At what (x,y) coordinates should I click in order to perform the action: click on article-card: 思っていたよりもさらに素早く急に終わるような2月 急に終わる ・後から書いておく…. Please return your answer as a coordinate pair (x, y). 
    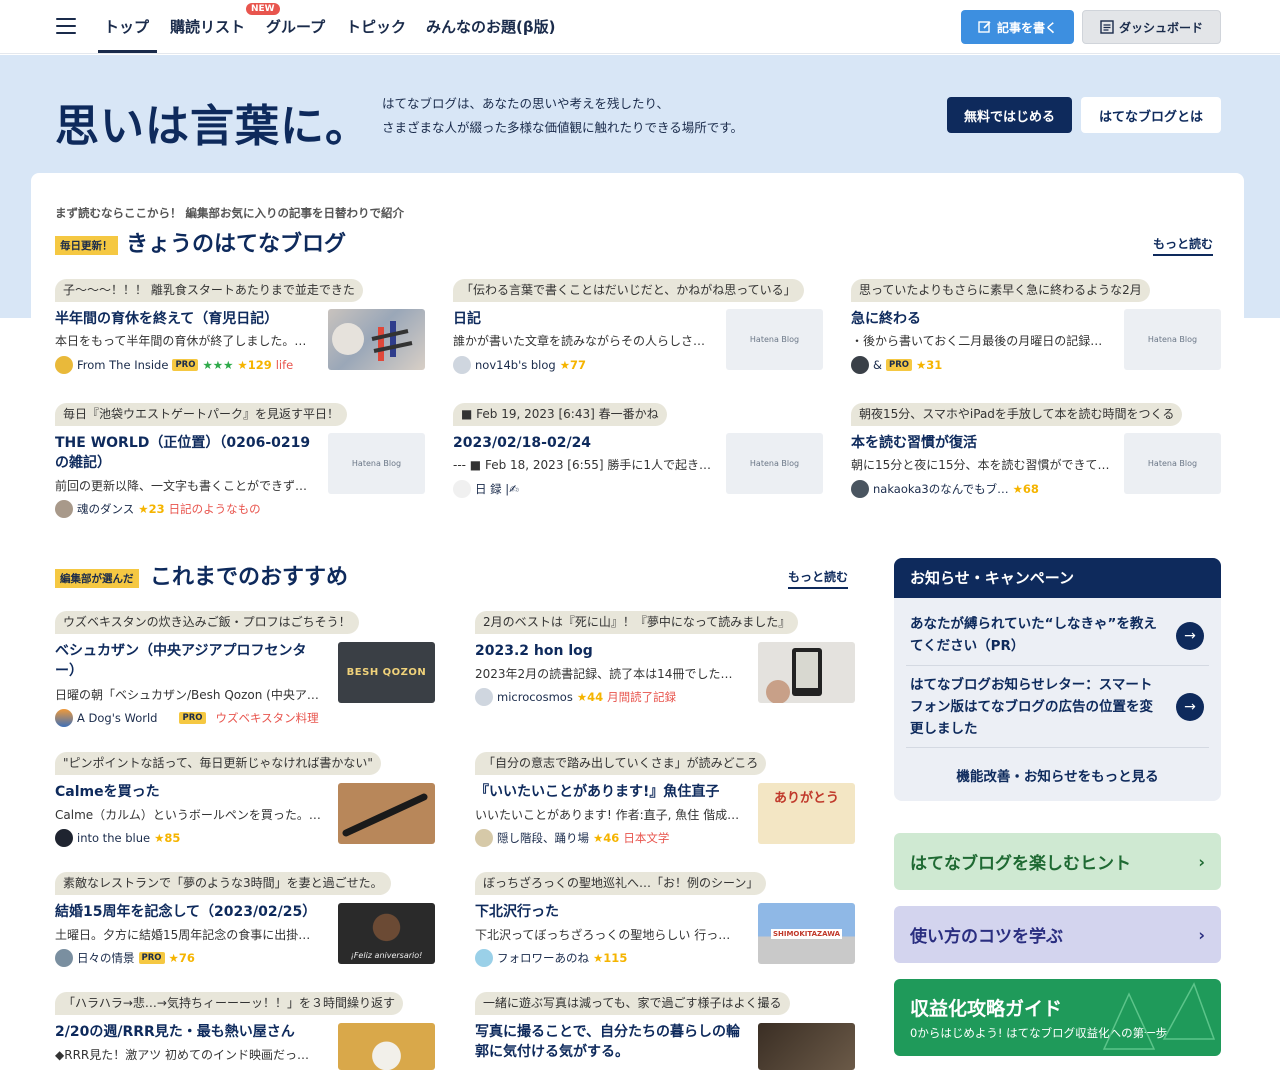
    Looking at the image, I should click on (1036, 329).